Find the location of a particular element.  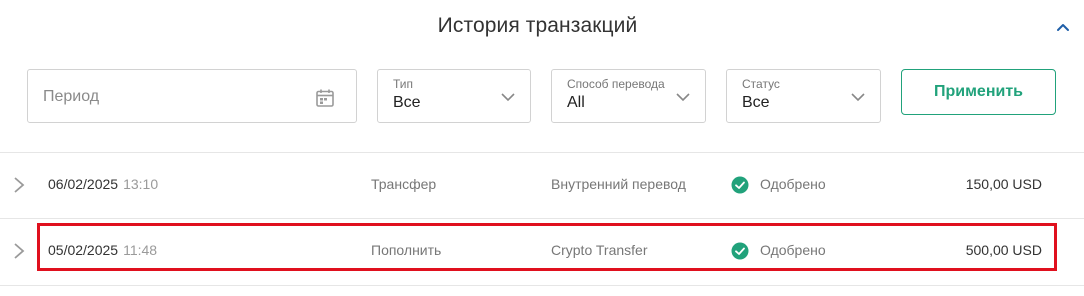

transaction-date: 06/02/2025 13:10 is located at coordinates (103, 184).